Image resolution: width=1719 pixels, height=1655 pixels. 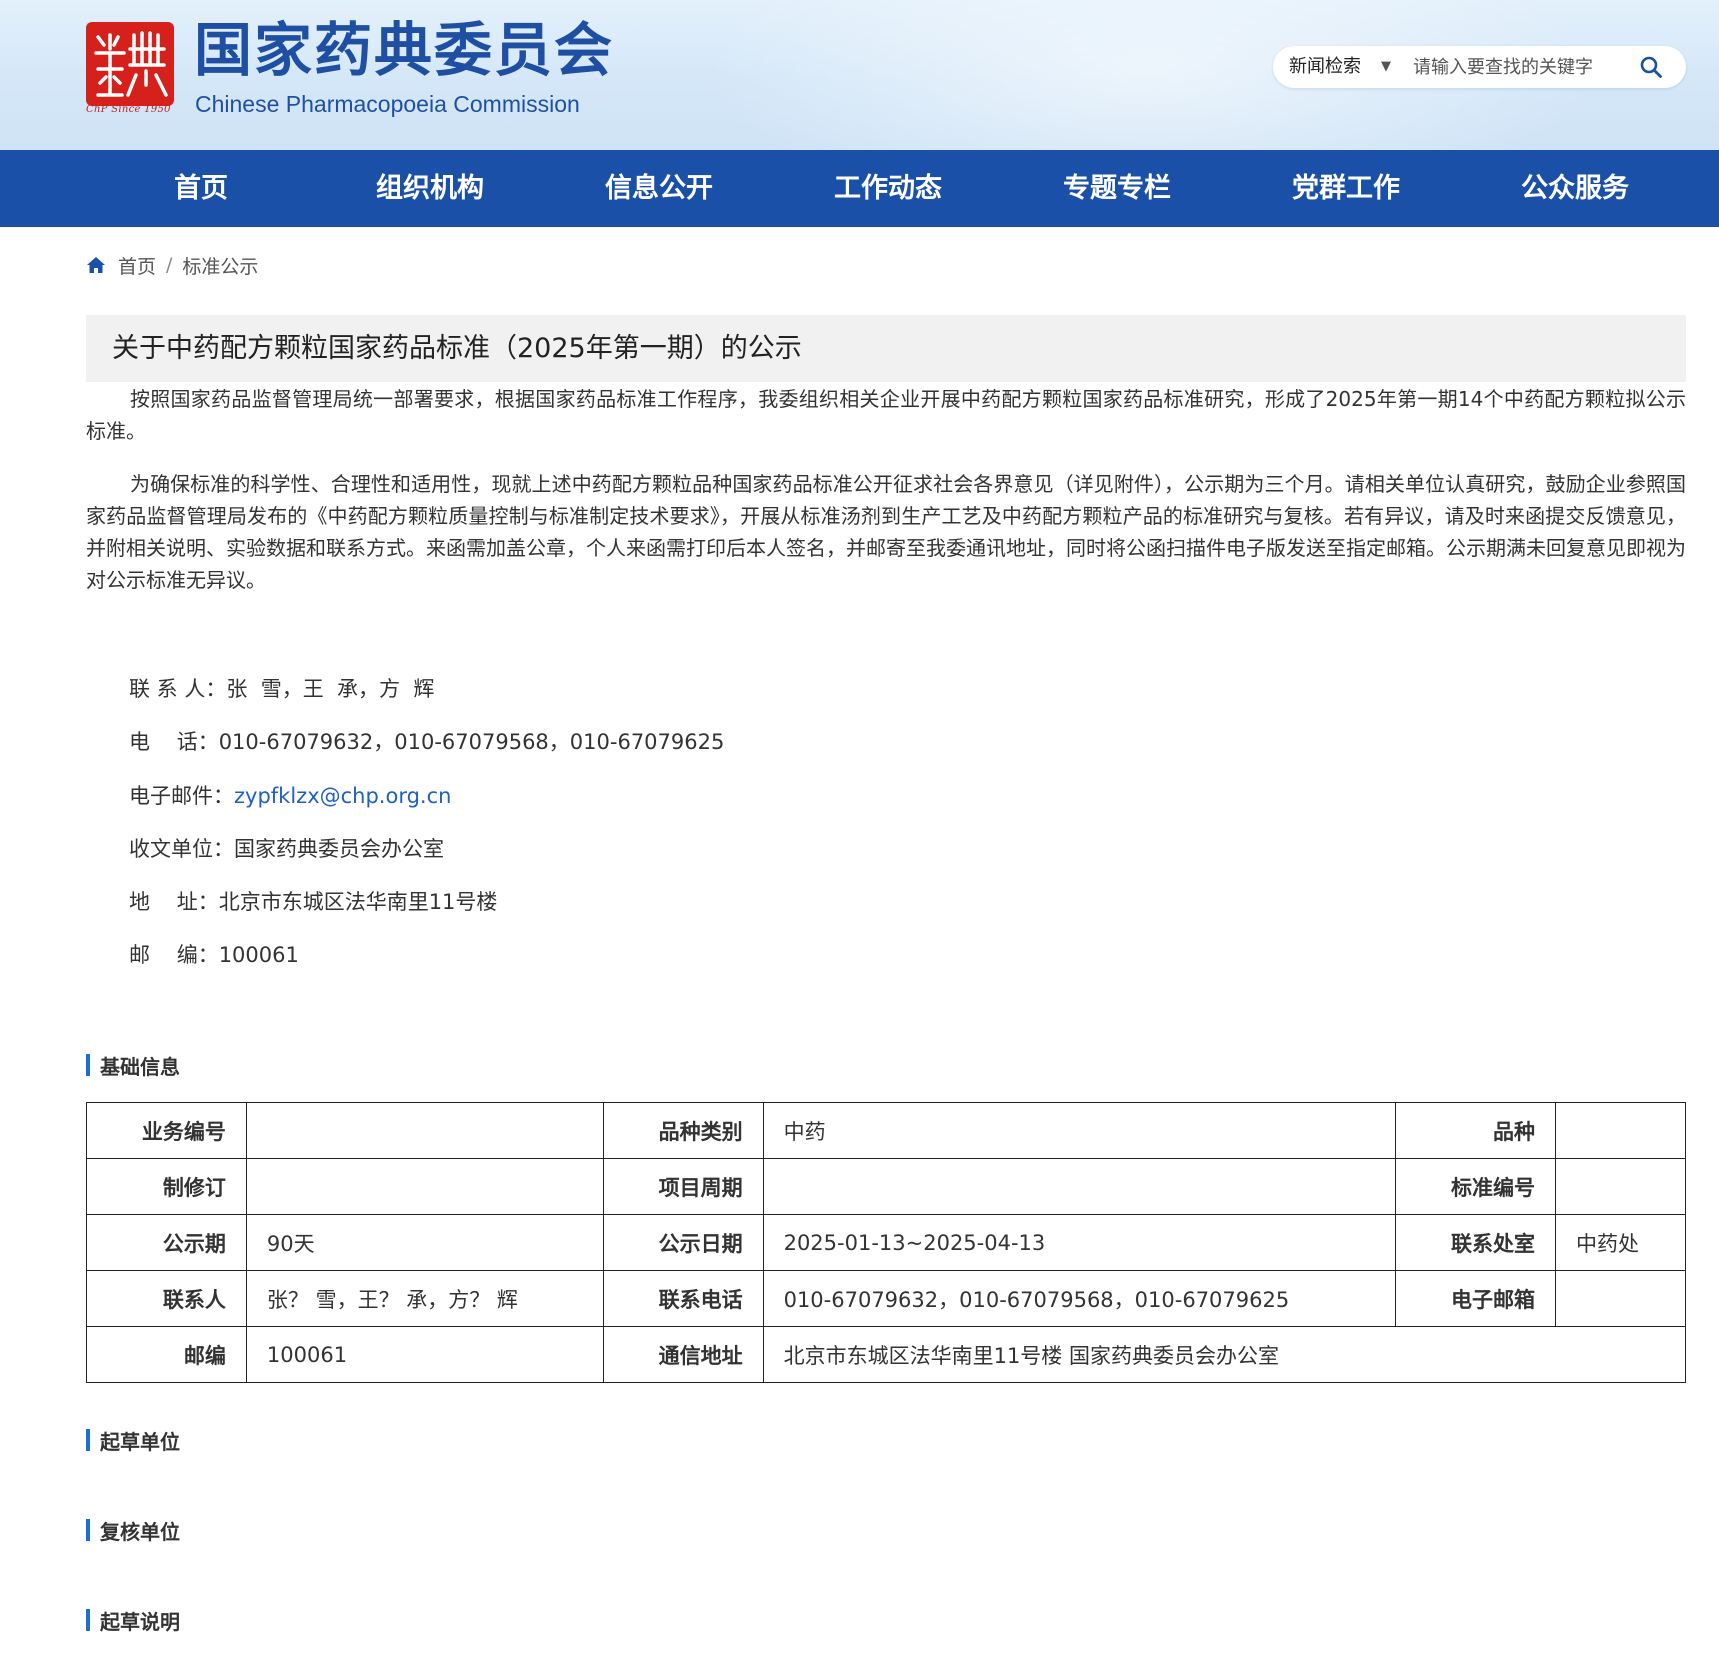 I want to click on table-value: 100061, so click(x=424, y=1355).